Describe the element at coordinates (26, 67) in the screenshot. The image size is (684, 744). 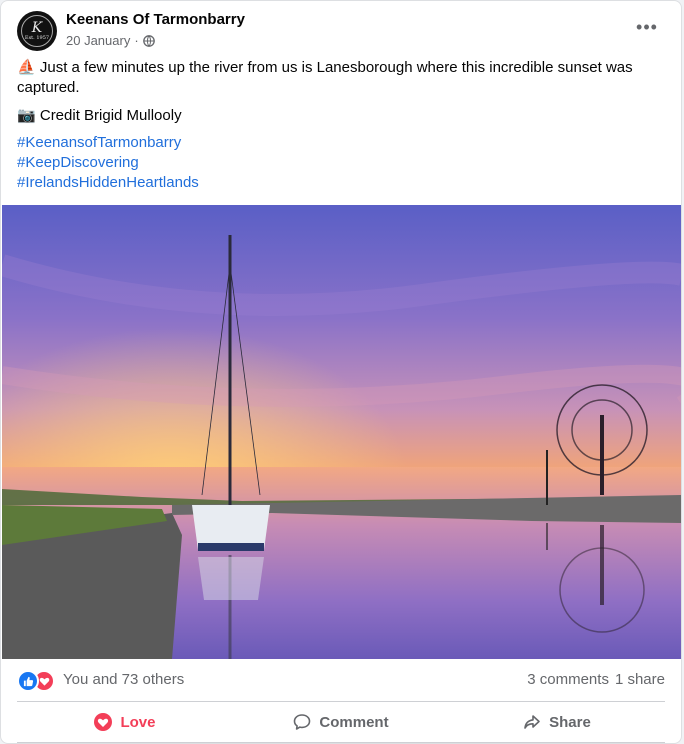
I see `sailboat-emoji: ⛵` at that location.